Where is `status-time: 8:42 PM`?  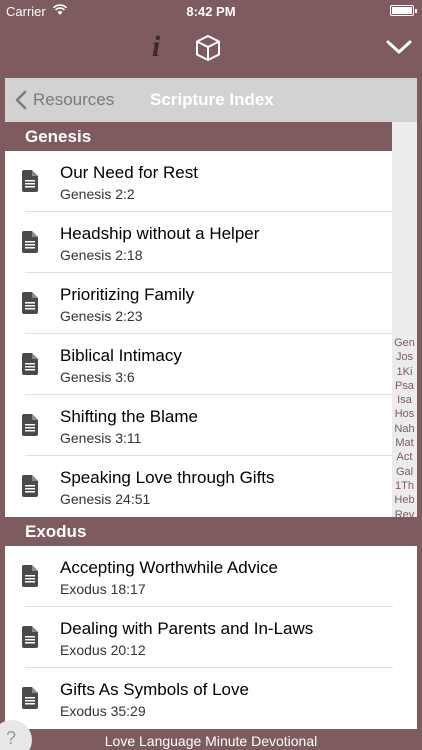
status-time: 8:42 PM is located at coordinates (211, 11).